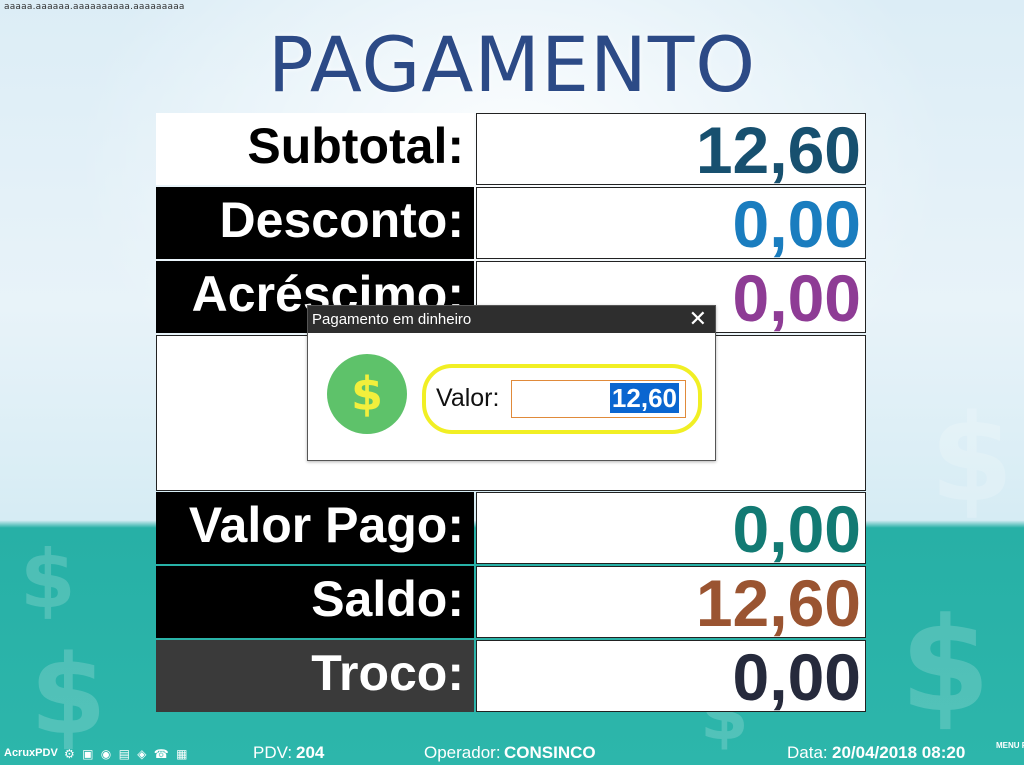 The width and height of the screenshot is (1024, 765). Describe the element at coordinates (315, 149) in the screenshot. I see `subtotal-label: Subtotal:` at that location.